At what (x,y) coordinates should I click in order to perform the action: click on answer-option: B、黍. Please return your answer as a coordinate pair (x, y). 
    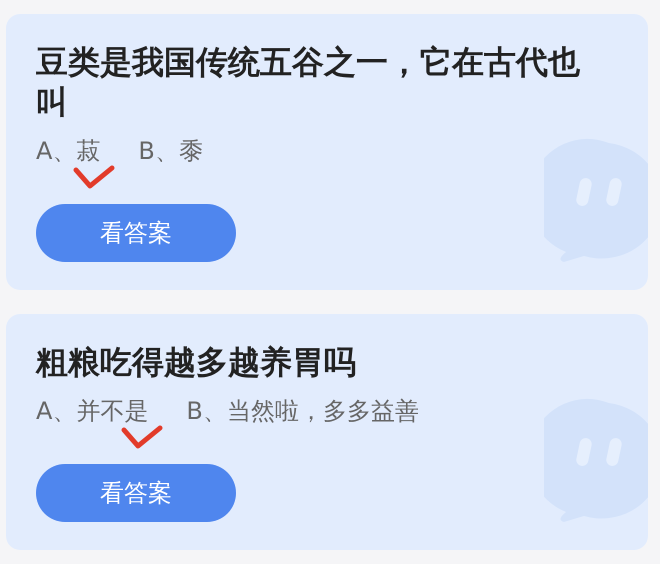
    Looking at the image, I should click on (170, 151).